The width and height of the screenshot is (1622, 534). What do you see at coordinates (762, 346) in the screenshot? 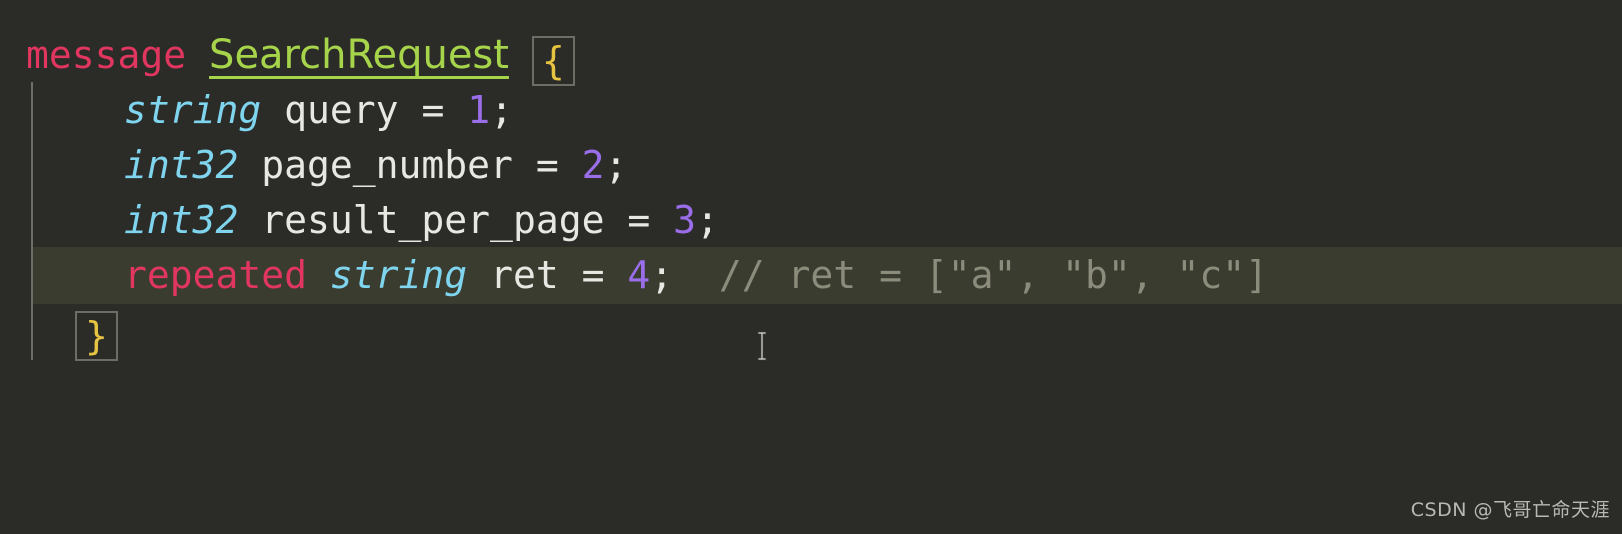
I see `text-ibeam-cursor-icon` at bounding box center [762, 346].